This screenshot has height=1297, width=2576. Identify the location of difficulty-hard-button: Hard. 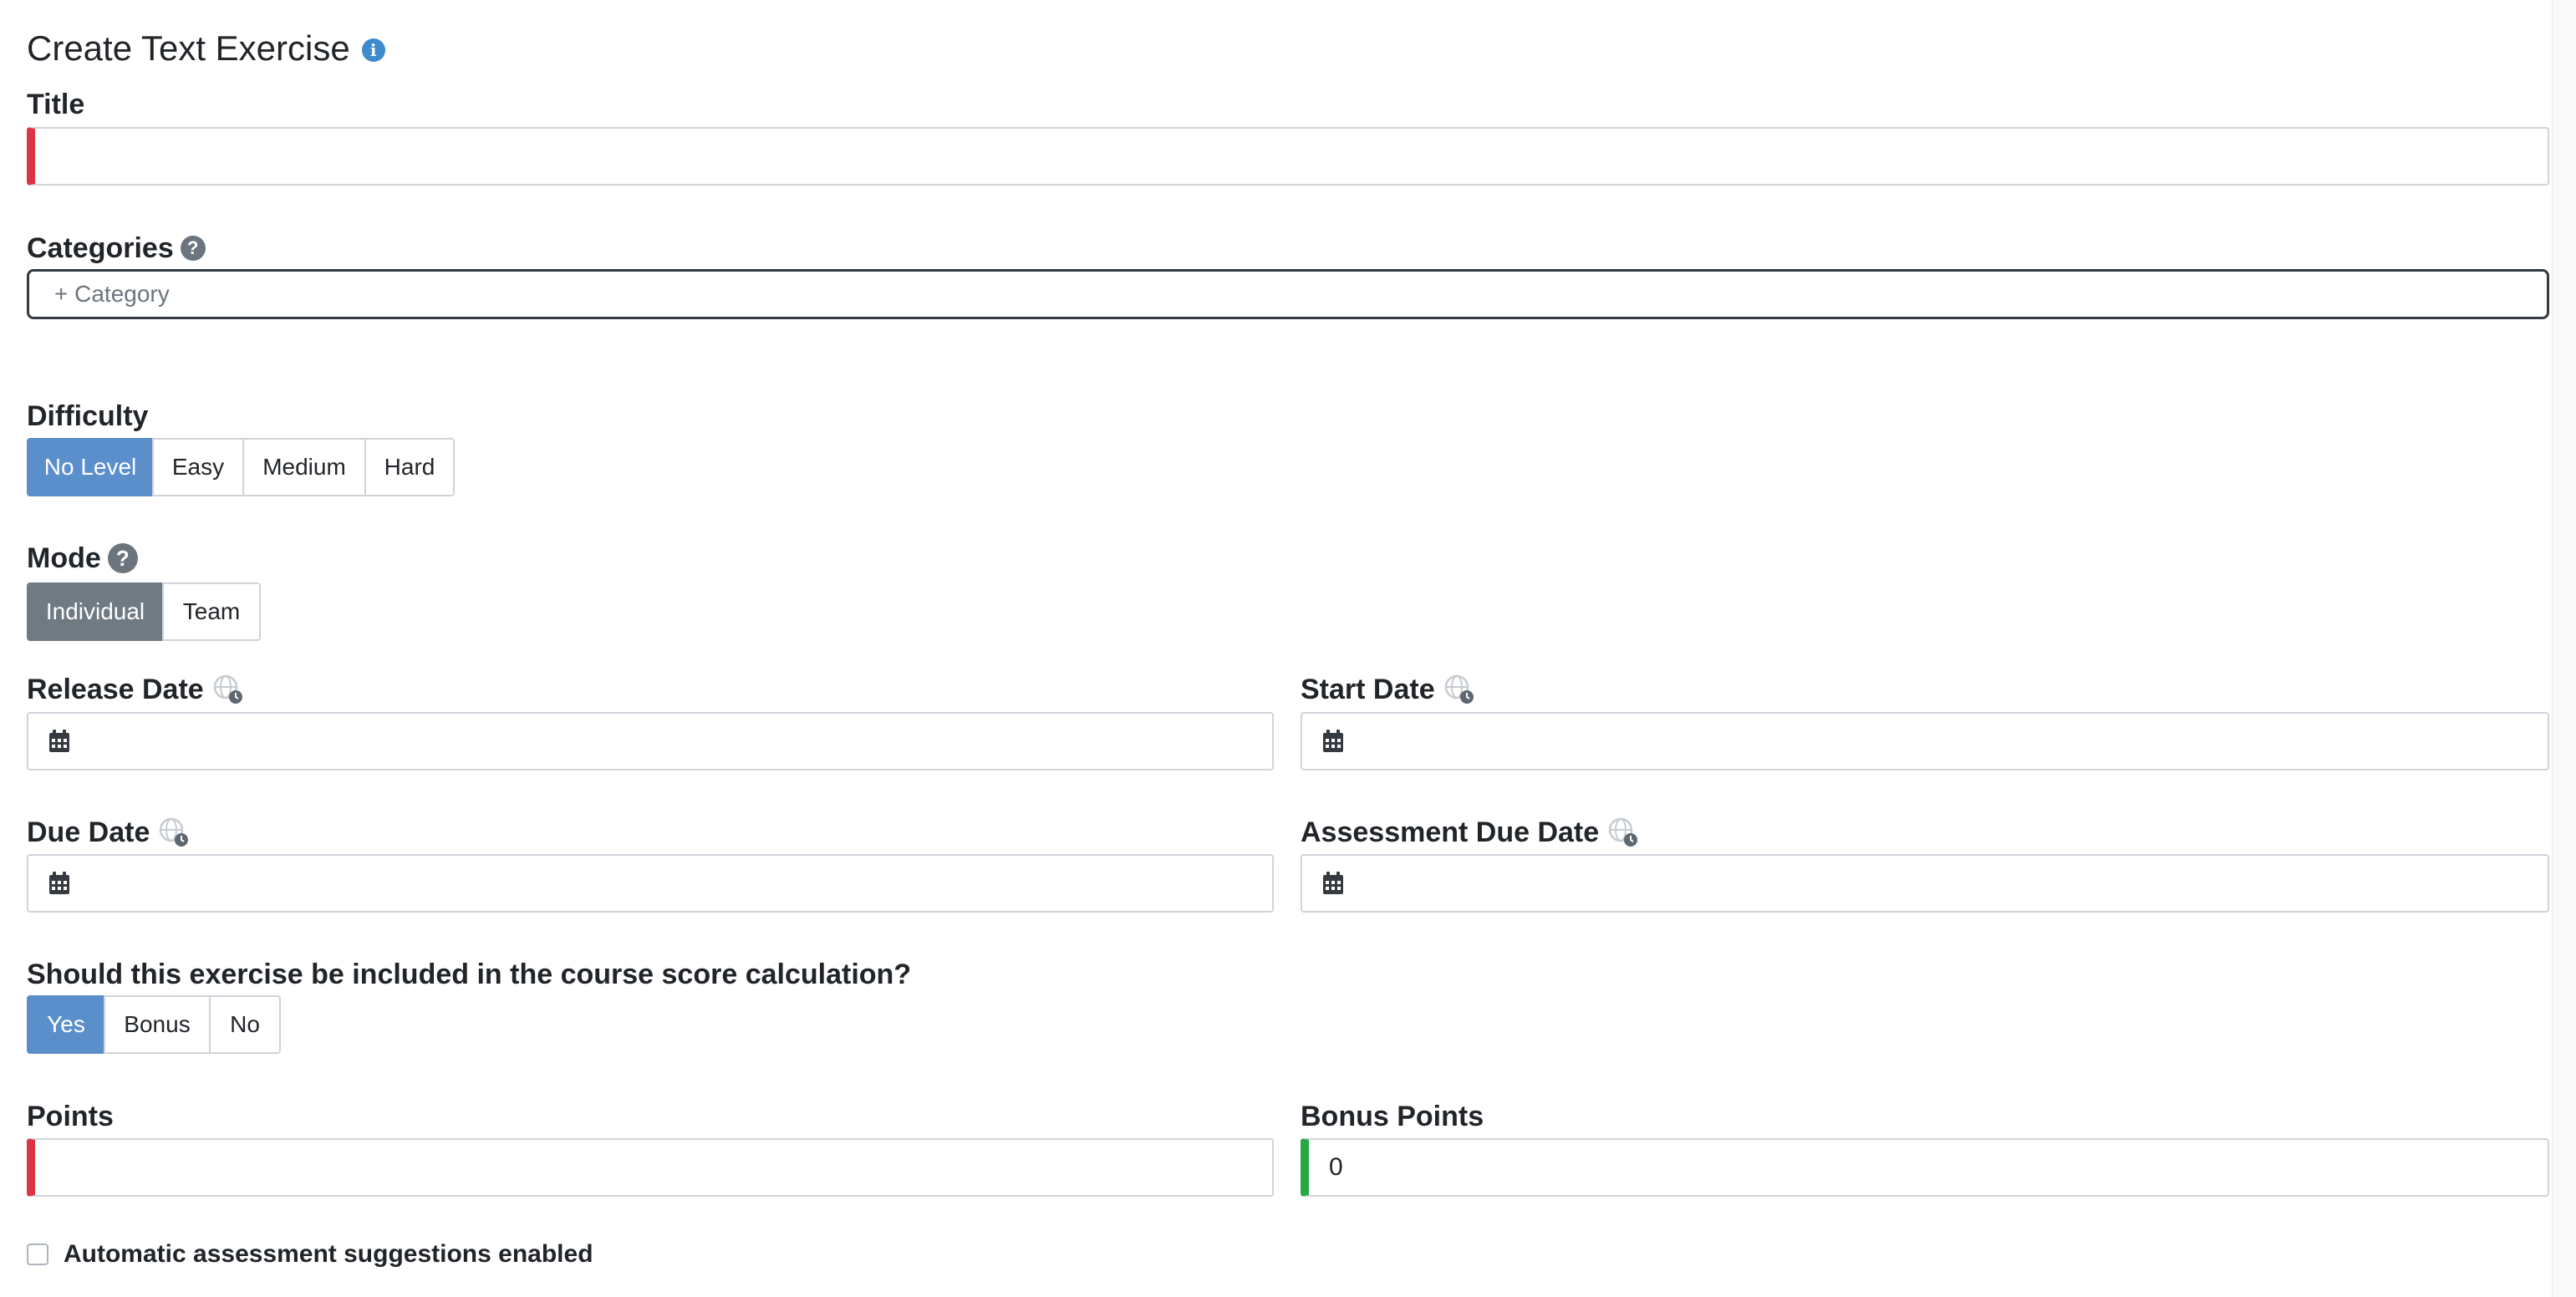
(409, 467).